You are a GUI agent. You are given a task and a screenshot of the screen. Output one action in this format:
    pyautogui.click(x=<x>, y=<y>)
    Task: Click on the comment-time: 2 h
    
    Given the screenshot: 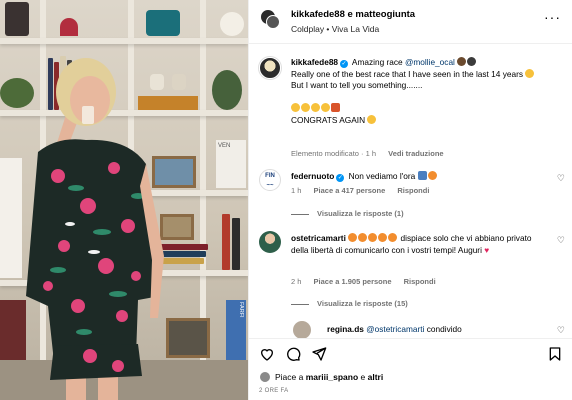 What is the action you would take?
    pyautogui.click(x=296, y=281)
    